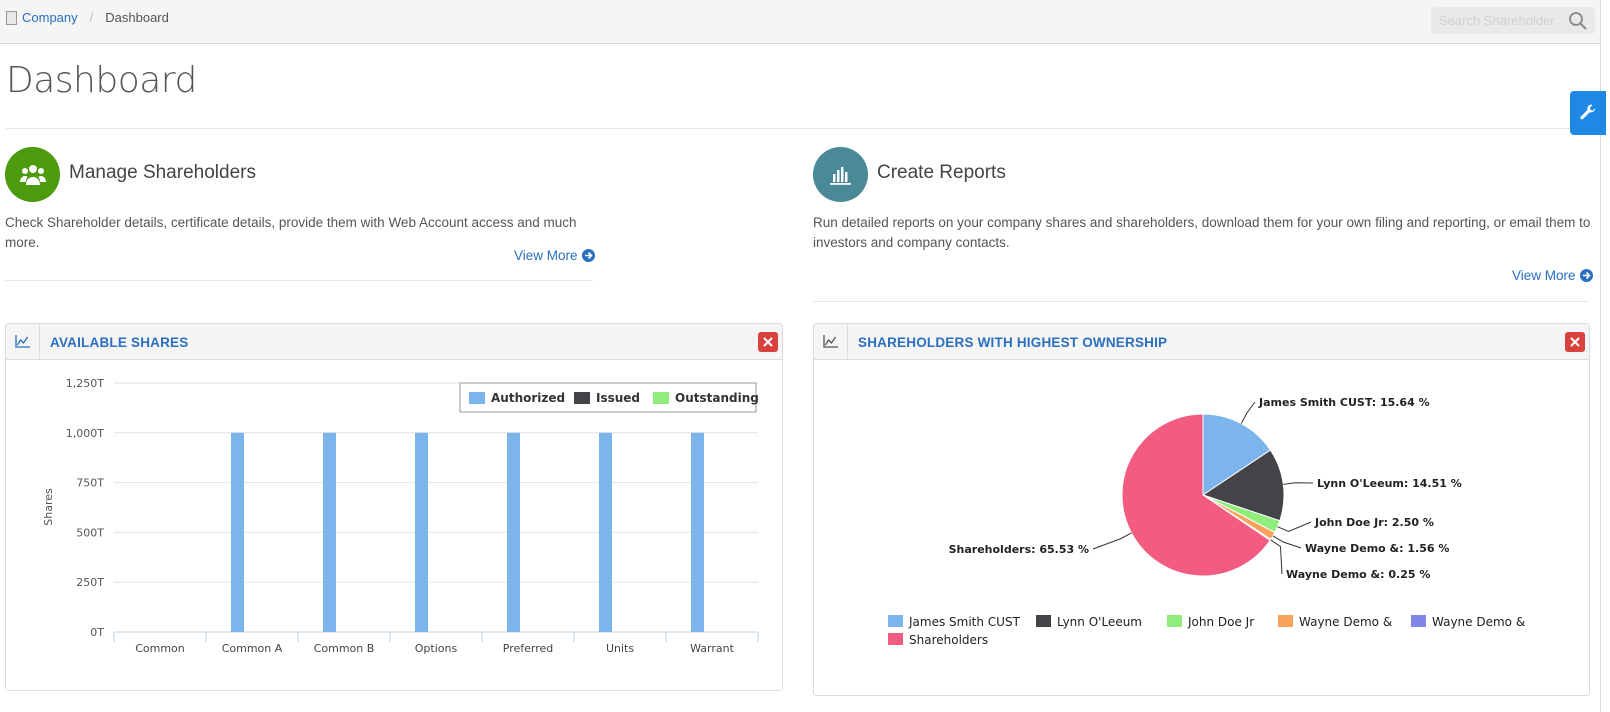  I want to click on x-tick-label: Common A, so click(252, 648).